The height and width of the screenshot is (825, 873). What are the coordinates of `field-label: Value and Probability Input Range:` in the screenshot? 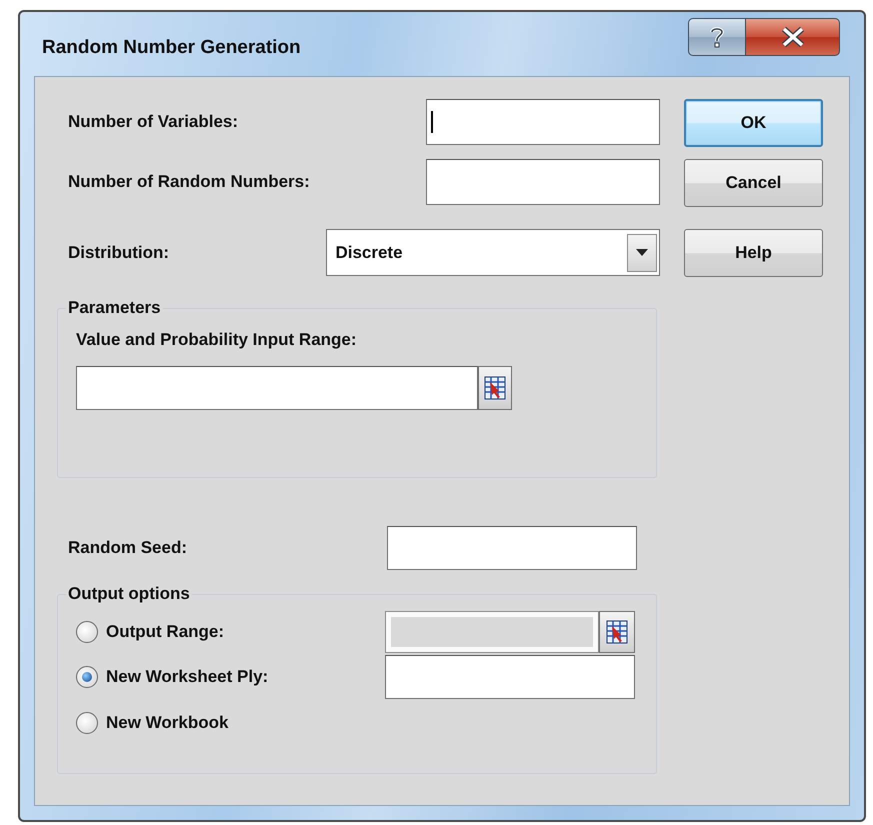 It's located at (217, 340).